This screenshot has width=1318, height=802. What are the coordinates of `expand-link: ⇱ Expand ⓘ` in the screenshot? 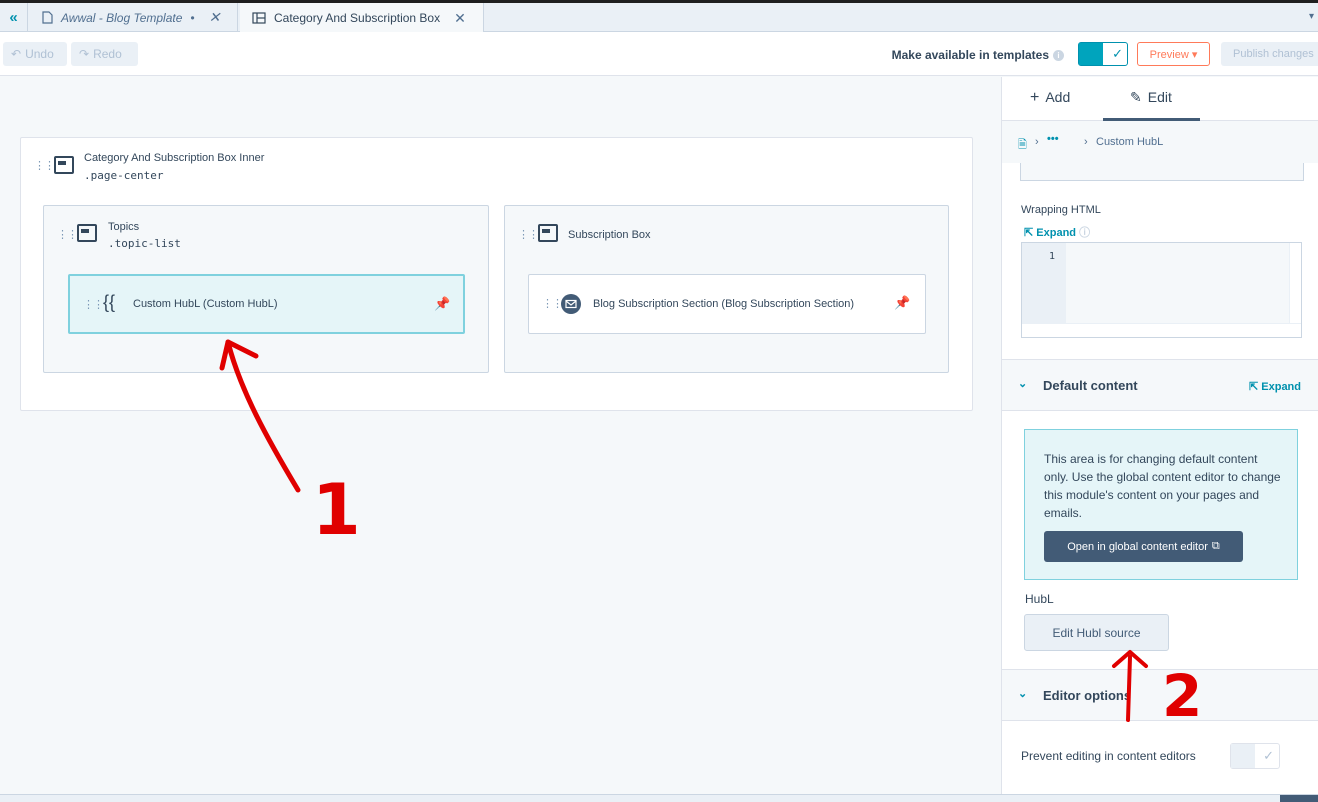 It's located at (1057, 232).